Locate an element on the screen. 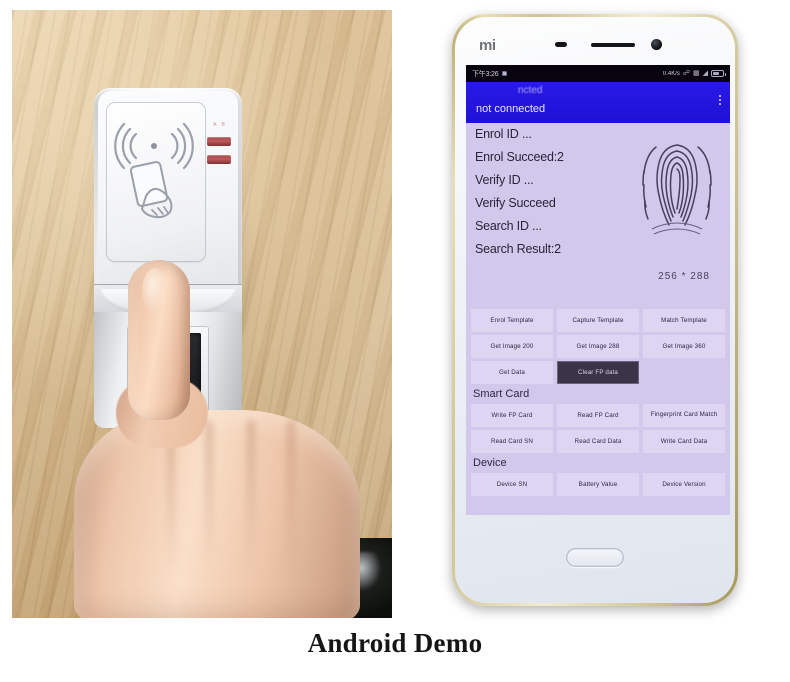 This screenshot has height=682, width=790. device-sn-button: Device SN is located at coordinates (512, 484).